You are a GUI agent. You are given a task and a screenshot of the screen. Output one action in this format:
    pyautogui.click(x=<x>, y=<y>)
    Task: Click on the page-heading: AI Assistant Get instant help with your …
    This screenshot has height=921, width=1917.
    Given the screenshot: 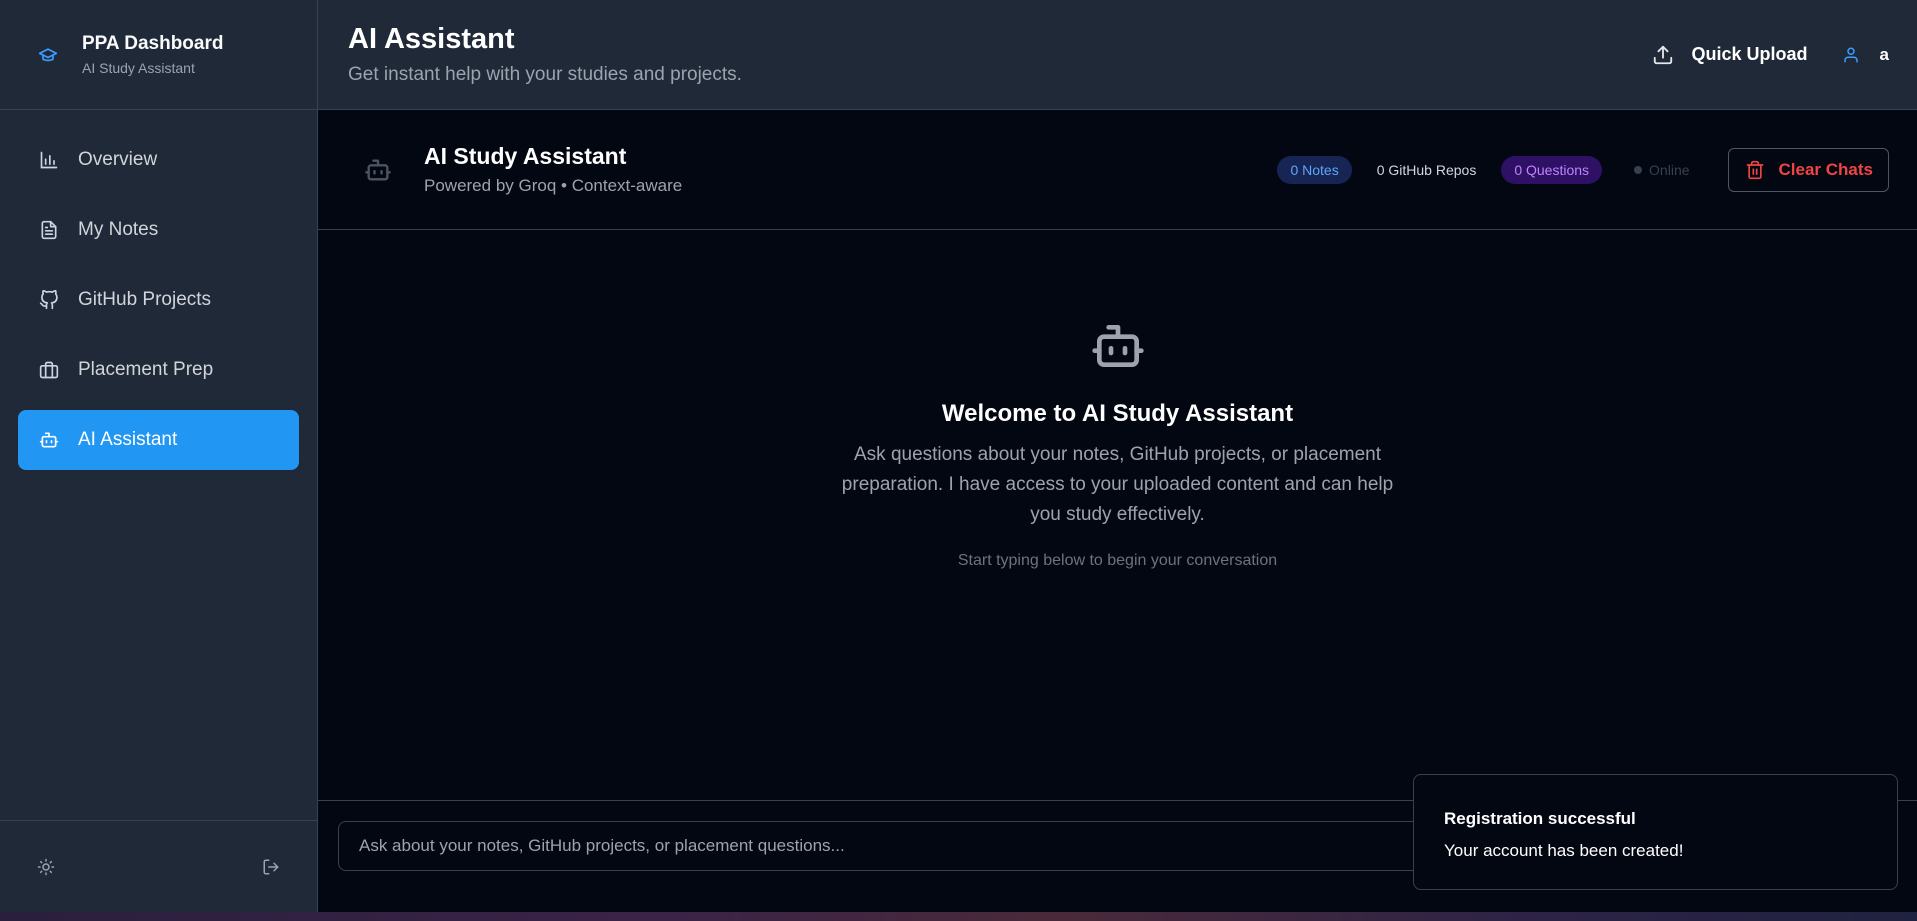 What is the action you would take?
    pyautogui.click(x=545, y=54)
    